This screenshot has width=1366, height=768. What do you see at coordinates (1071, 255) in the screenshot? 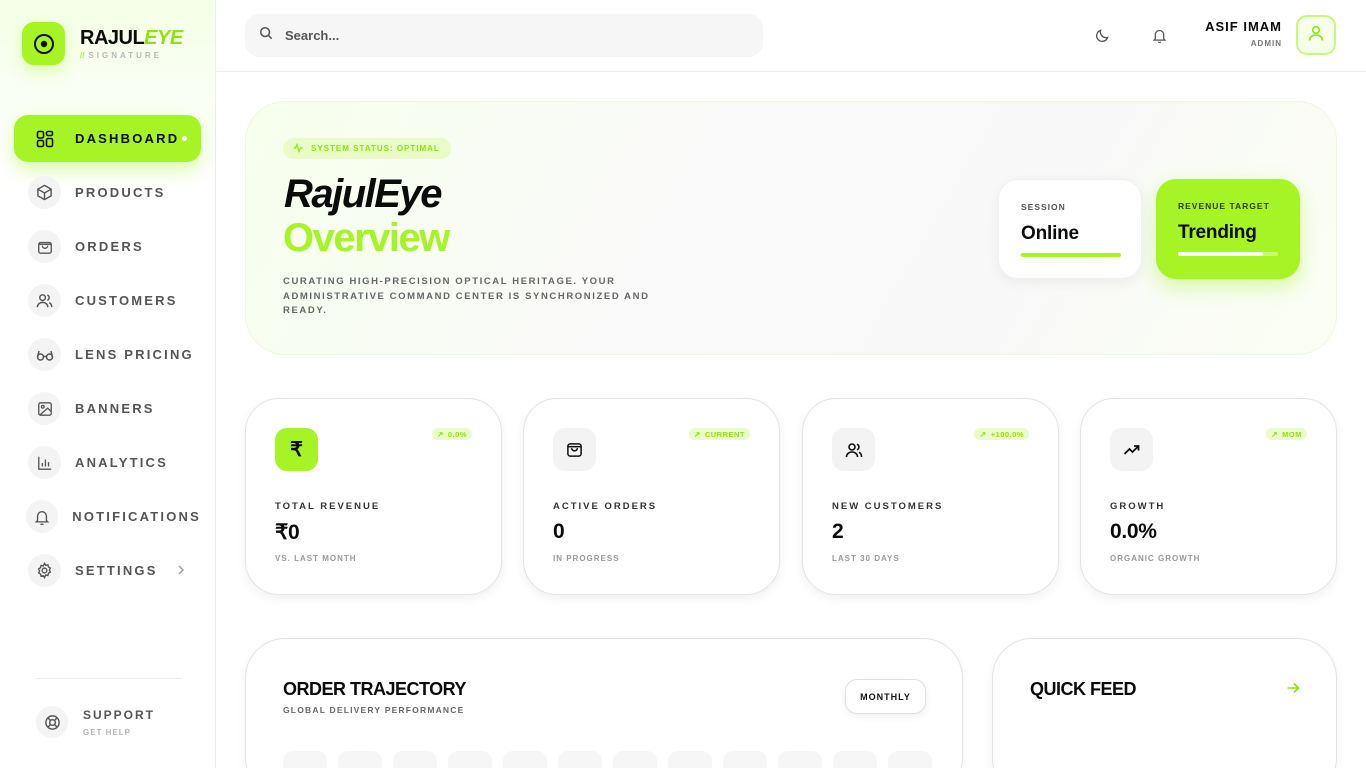
I see `session-progress` at bounding box center [1071, 255].